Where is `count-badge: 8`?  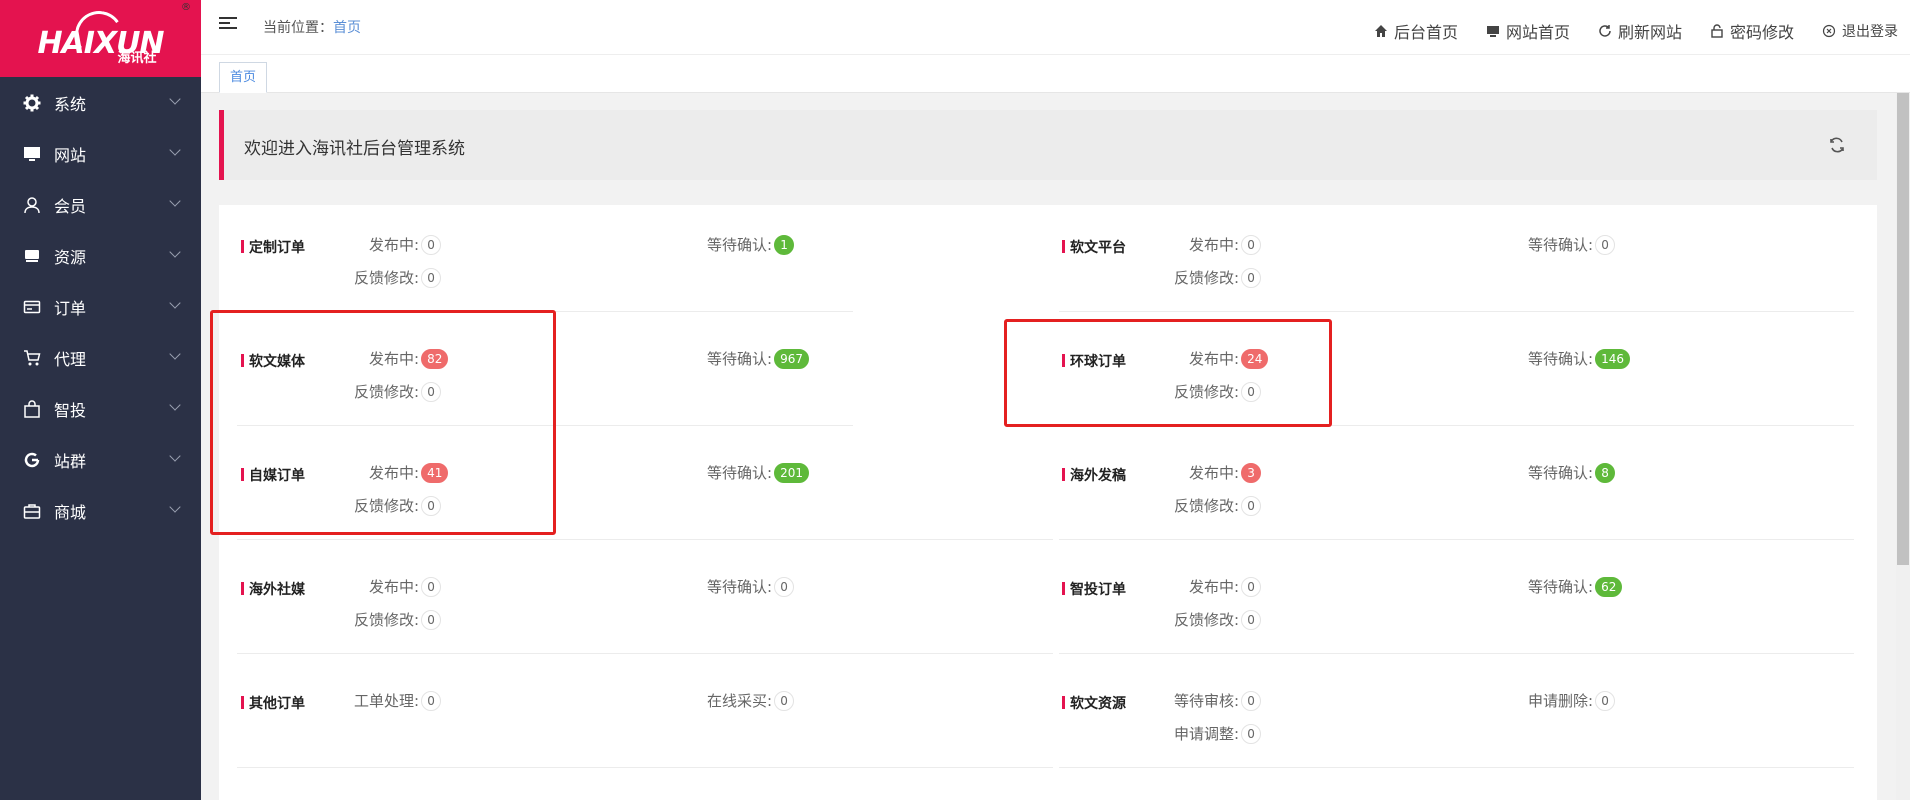 count-badge: 8 is located at coordinates (1605, 472).